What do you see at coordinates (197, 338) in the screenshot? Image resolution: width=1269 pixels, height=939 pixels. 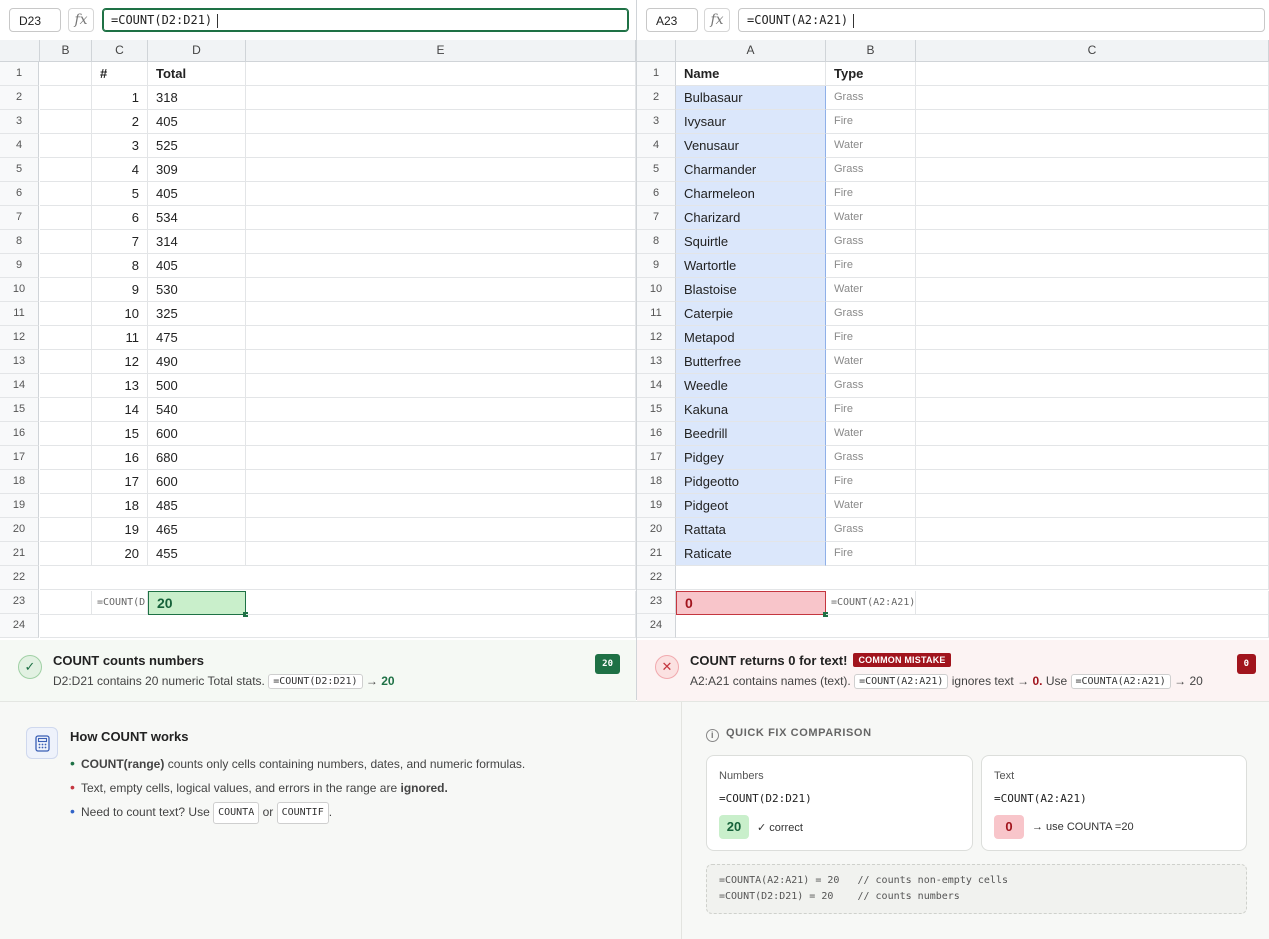 I see `cell-total: 475` at bounding box center [197, 338].